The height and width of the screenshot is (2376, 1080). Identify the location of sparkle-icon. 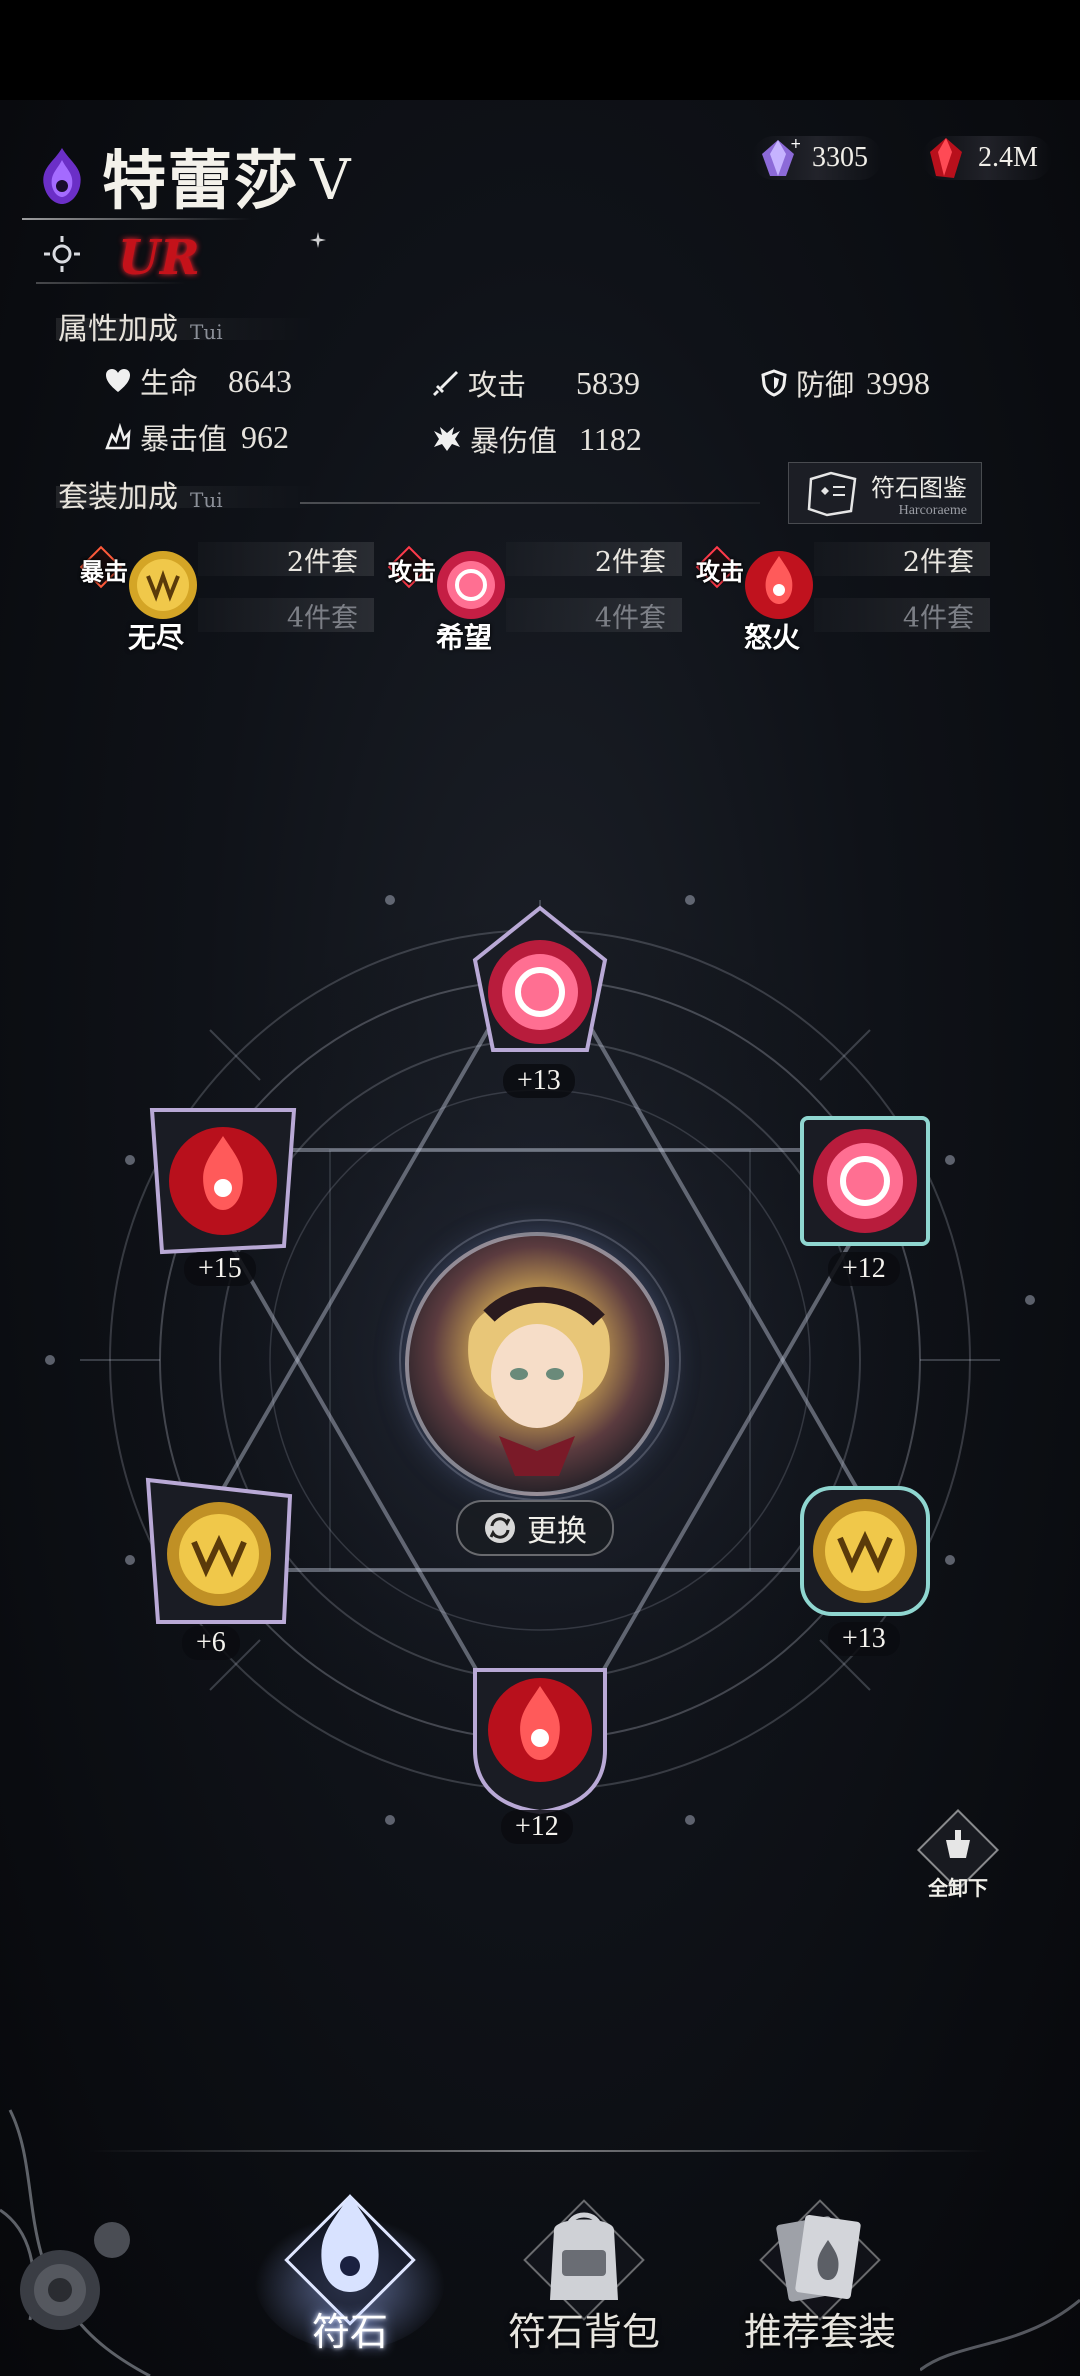
(318, 240).